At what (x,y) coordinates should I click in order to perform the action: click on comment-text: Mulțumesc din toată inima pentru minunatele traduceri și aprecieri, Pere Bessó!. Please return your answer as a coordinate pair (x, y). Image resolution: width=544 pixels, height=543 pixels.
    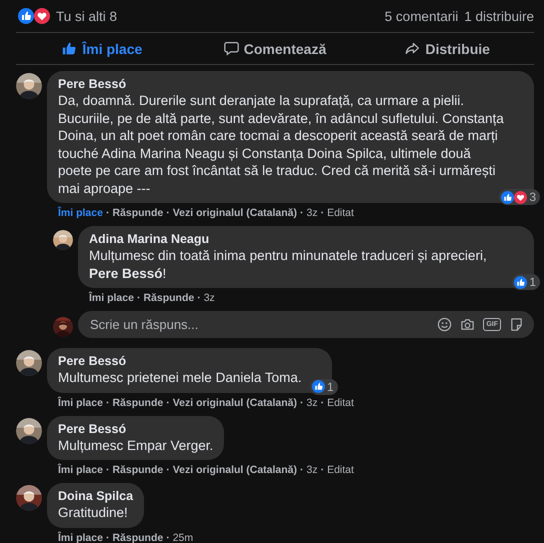
    Looking at the image, I should click on (288, 264).